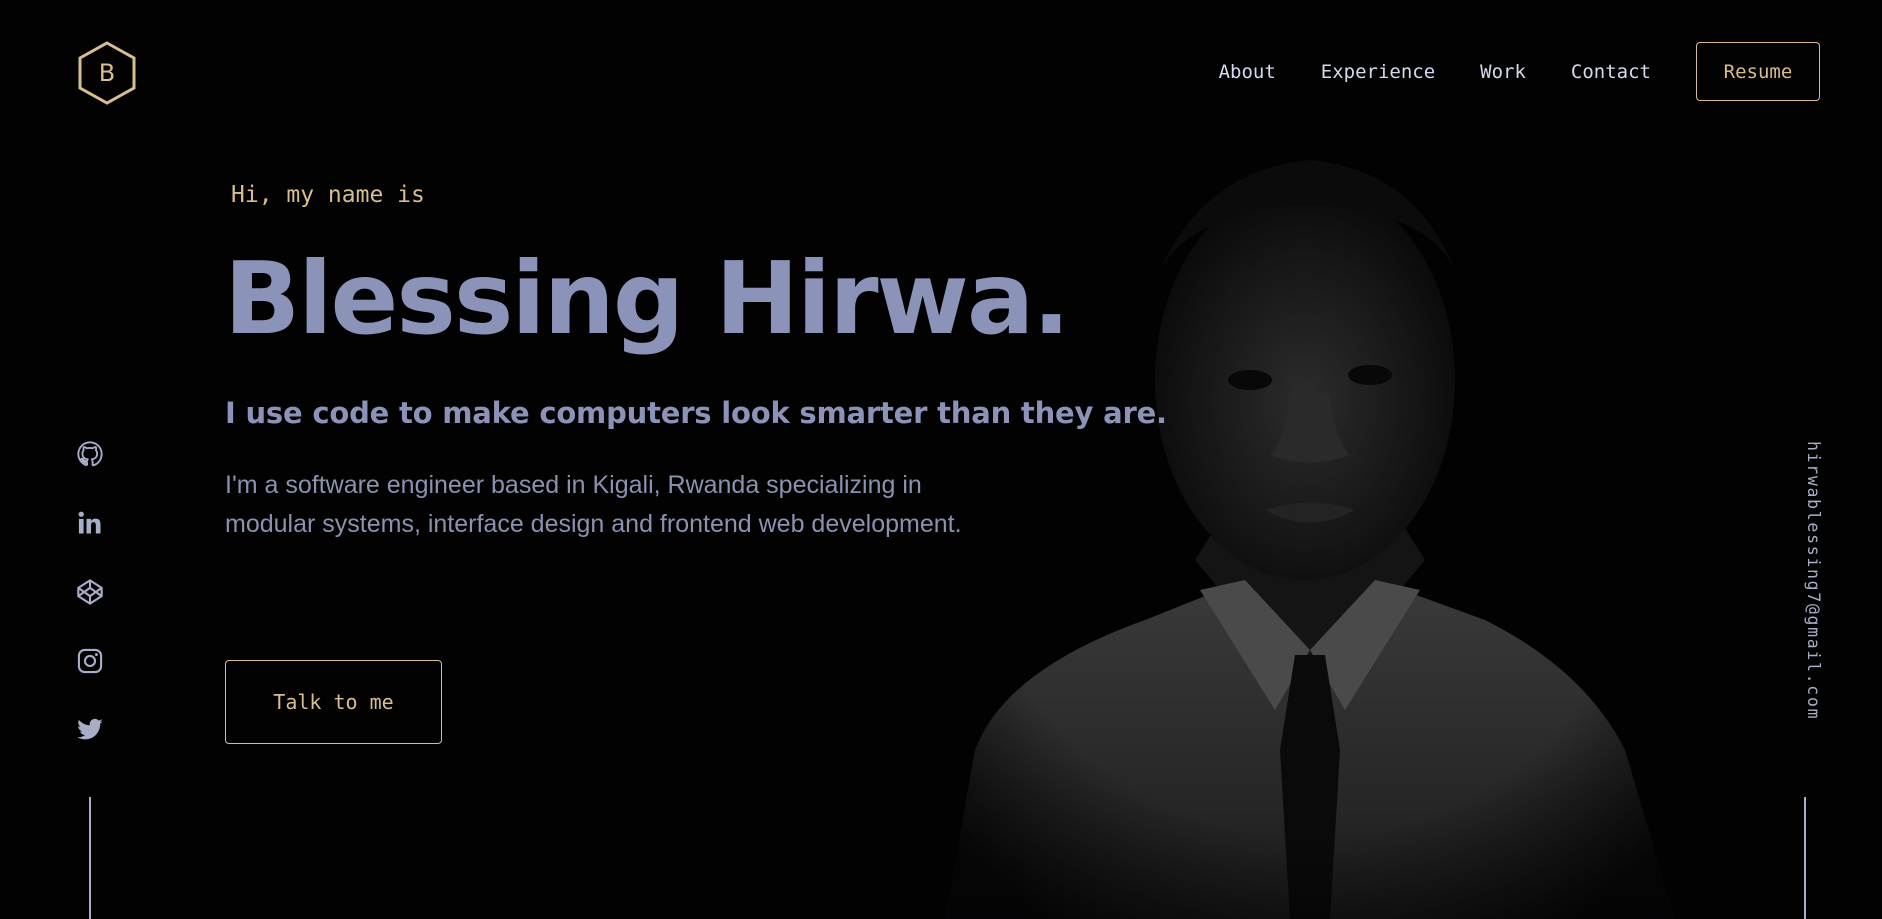  Describe the element at coordinates (1611, 72) in the screenshot. I see `nav-link-contact: Contact` at that location.